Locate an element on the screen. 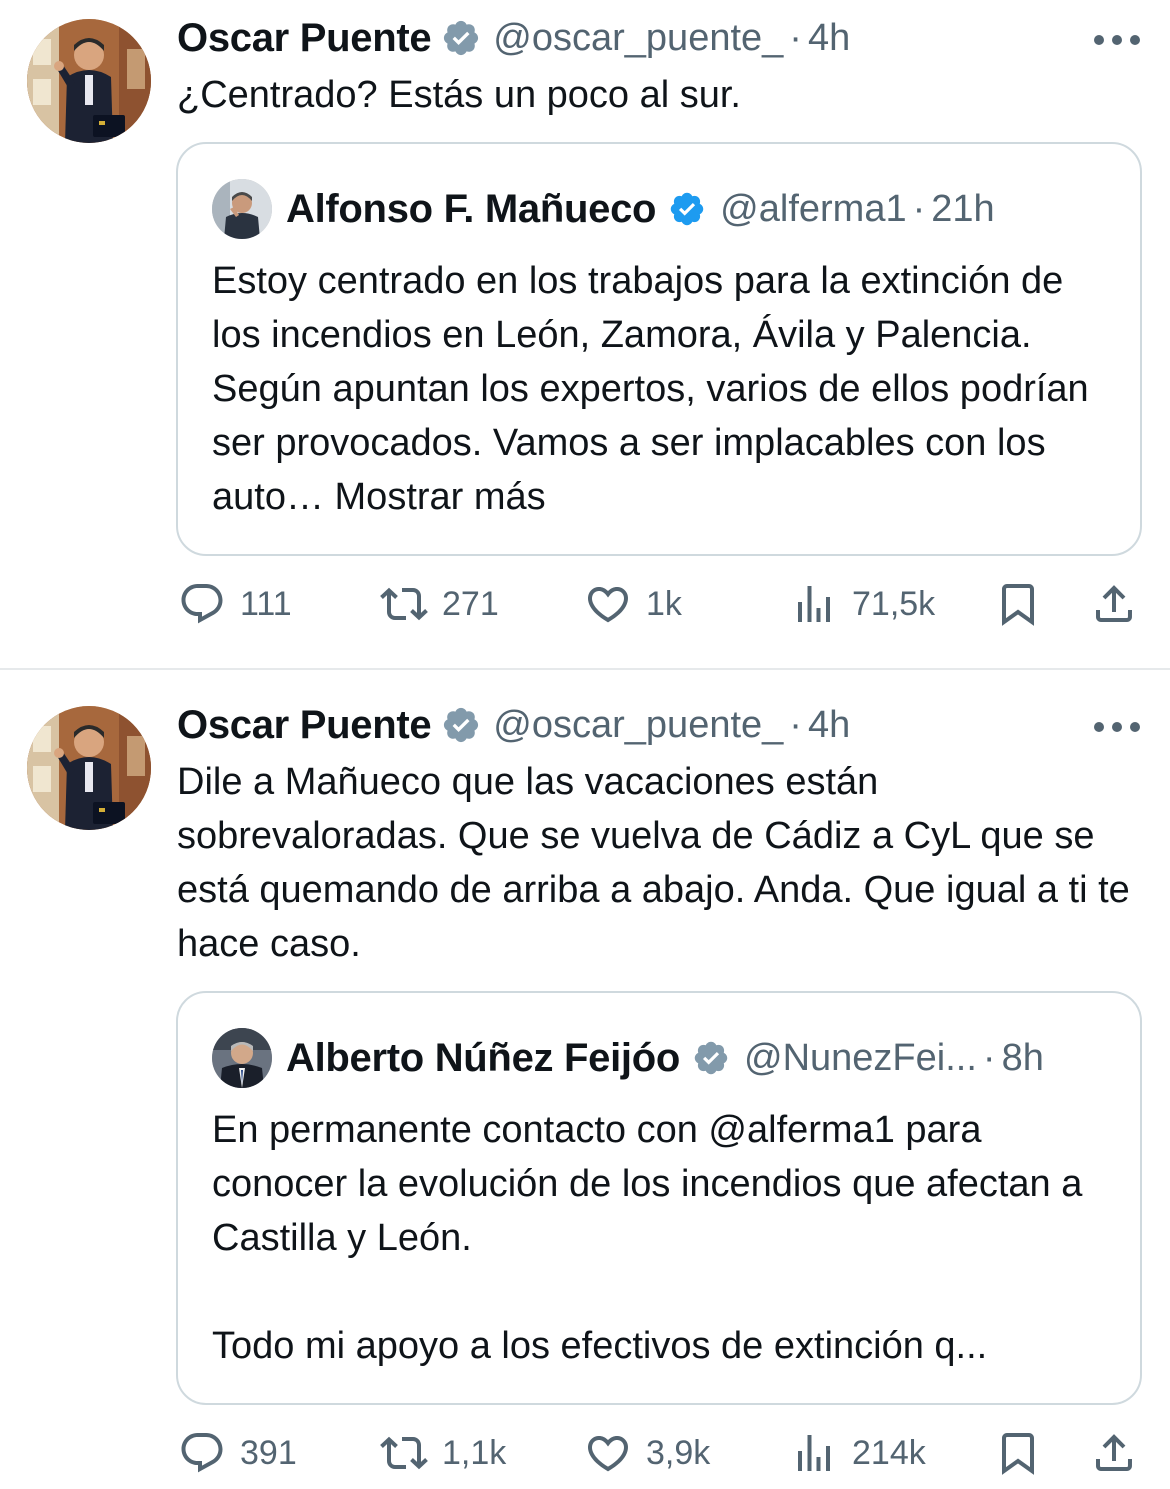 The height and width of the screenshot is (1489, 1170). retweet-count: 271 is located at coordinates (470, 603).